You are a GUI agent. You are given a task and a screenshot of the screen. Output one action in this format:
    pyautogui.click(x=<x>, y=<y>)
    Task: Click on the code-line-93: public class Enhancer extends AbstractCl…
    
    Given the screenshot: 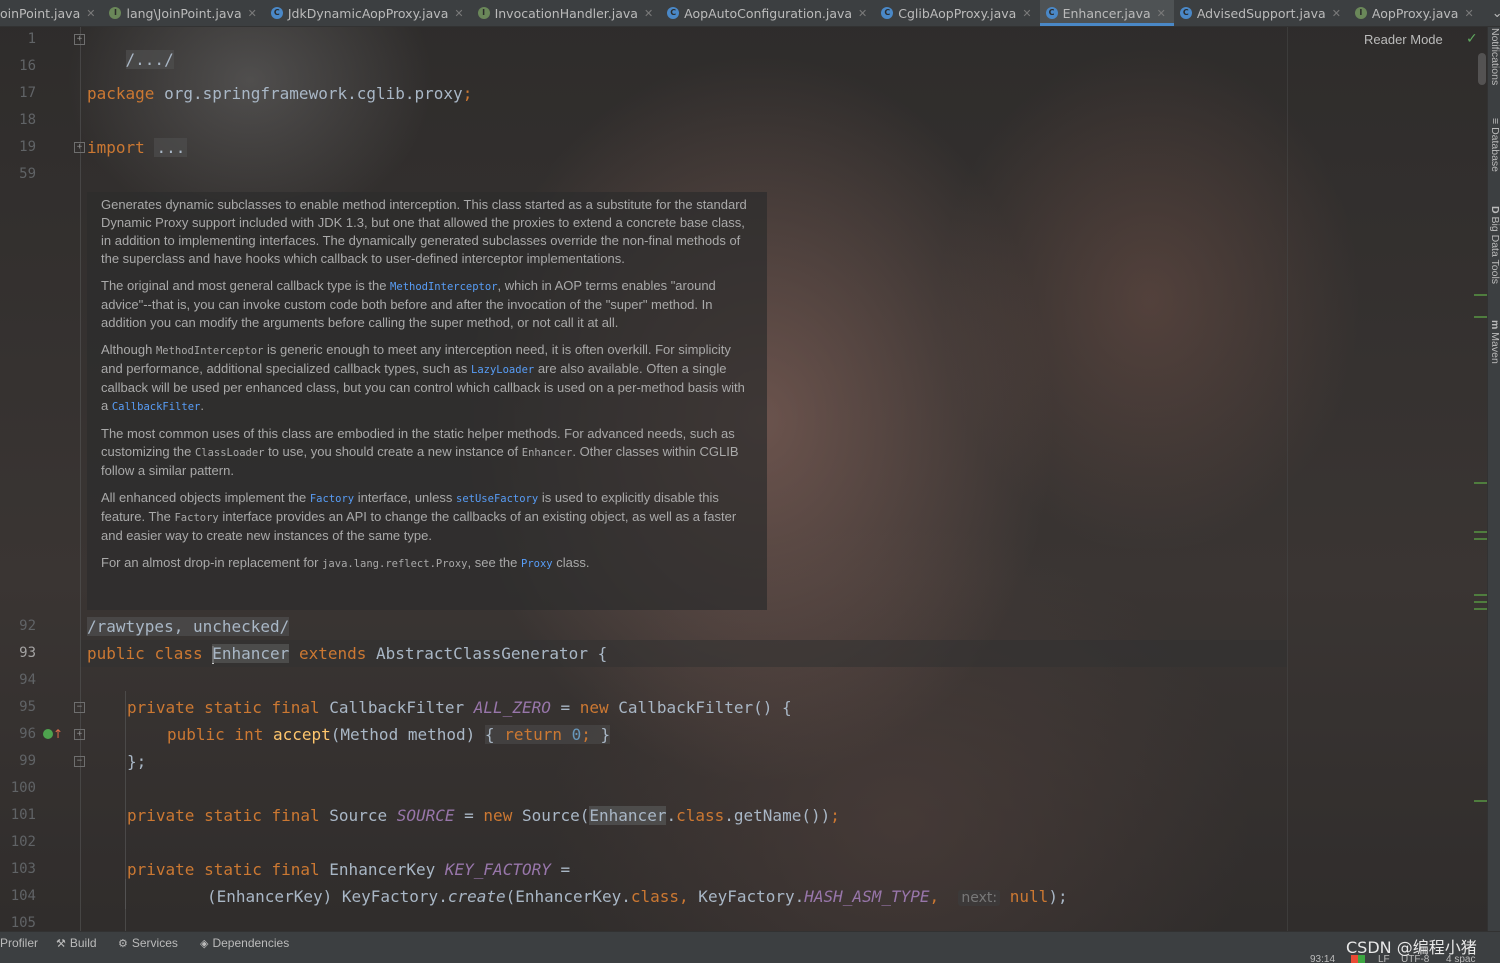 What is the action you would take?
    pyautogui.click(x=347, y=654)
    